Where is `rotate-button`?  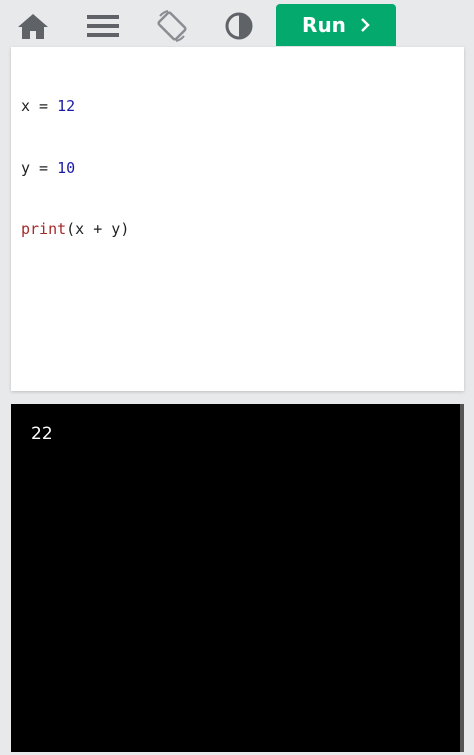 rotate-button is located at coordinates (172, 26).